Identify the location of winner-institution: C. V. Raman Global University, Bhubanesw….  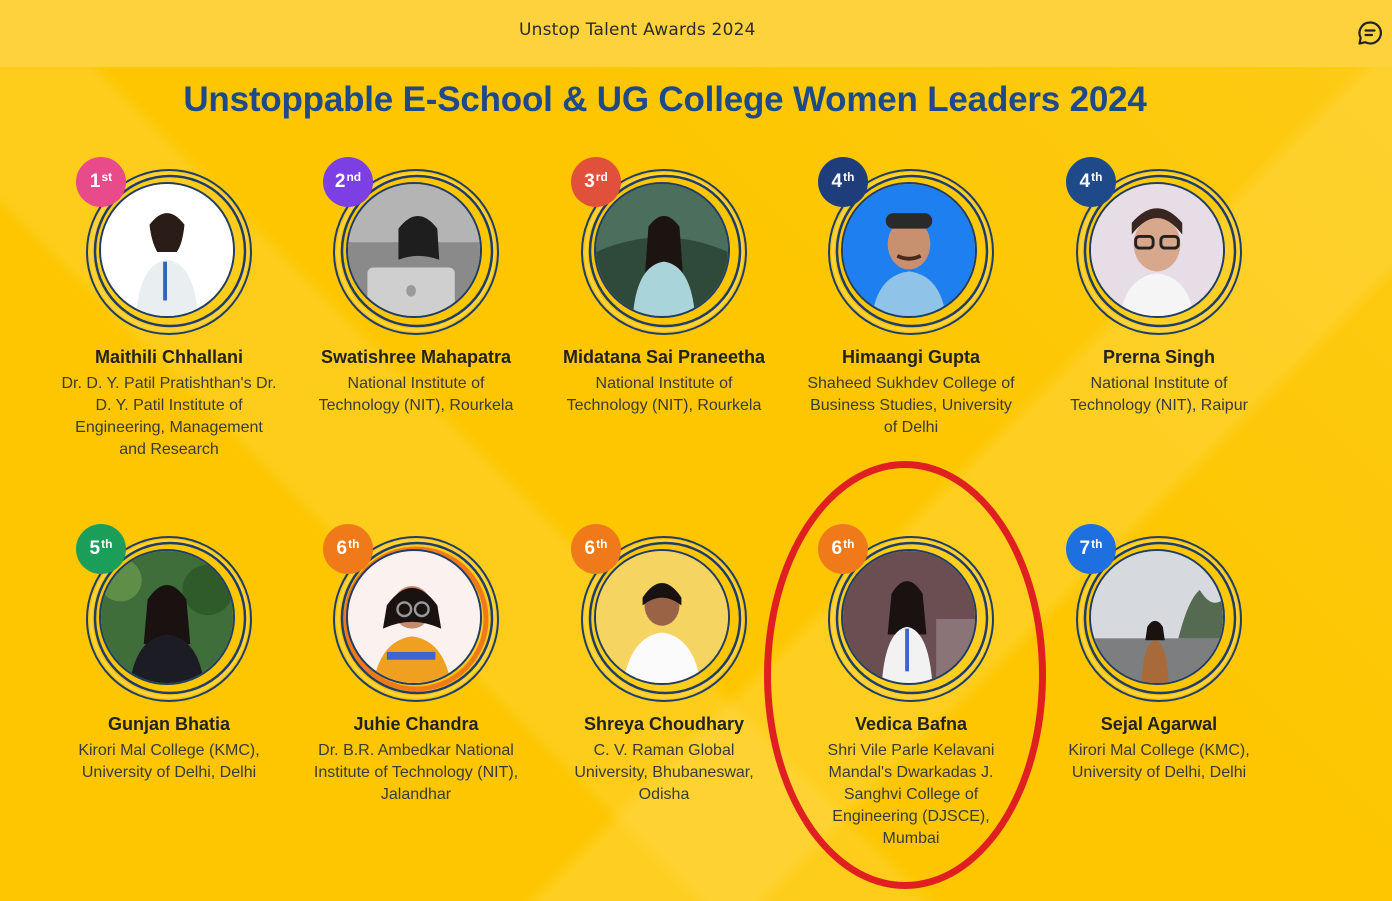
(664, 772).